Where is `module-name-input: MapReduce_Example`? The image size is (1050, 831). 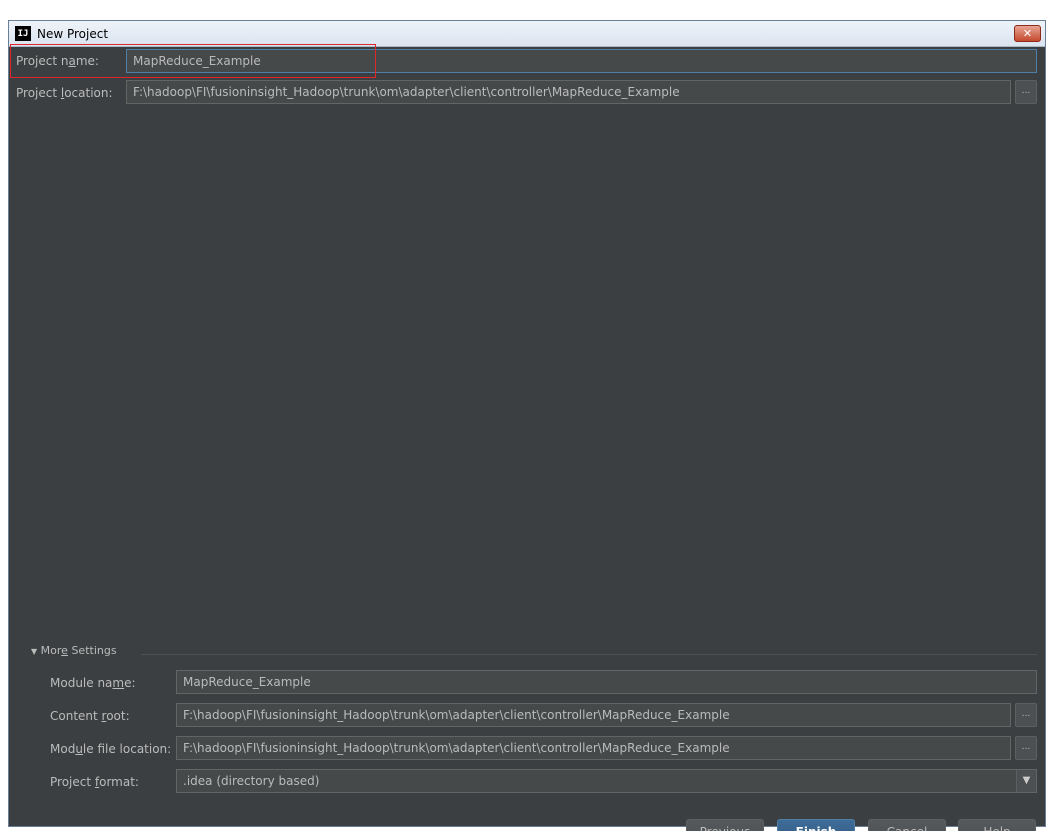
module-name-input: MapReduce_Example is located at coordinates (606, 682).